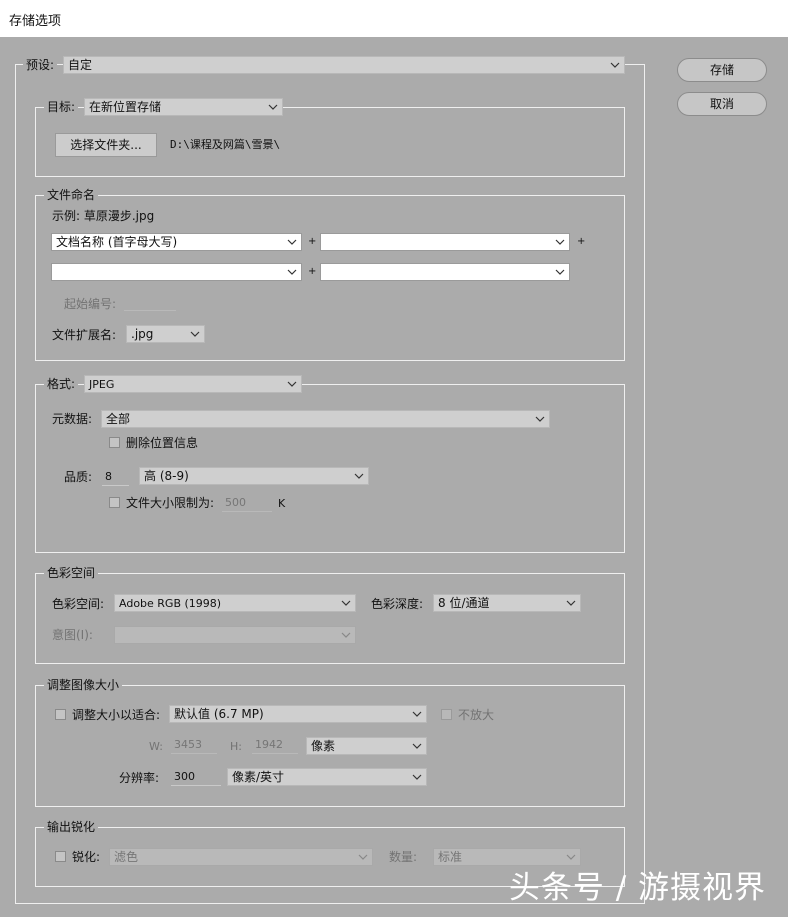 The width and height of the screenshot is (788, 917). Describe the element at coordinates (193, 384) in the screenshot. I see `format-dropdown: JPEG` at that location.